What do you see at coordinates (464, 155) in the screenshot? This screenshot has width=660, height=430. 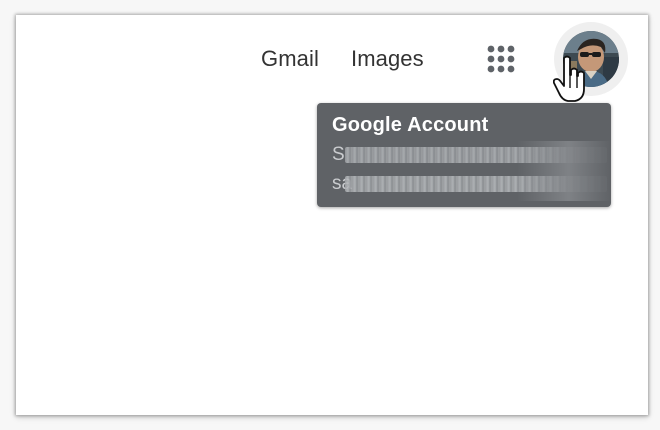 I see `google-account-tooltip: Google Account S sa` at bounding box center [464, 155].